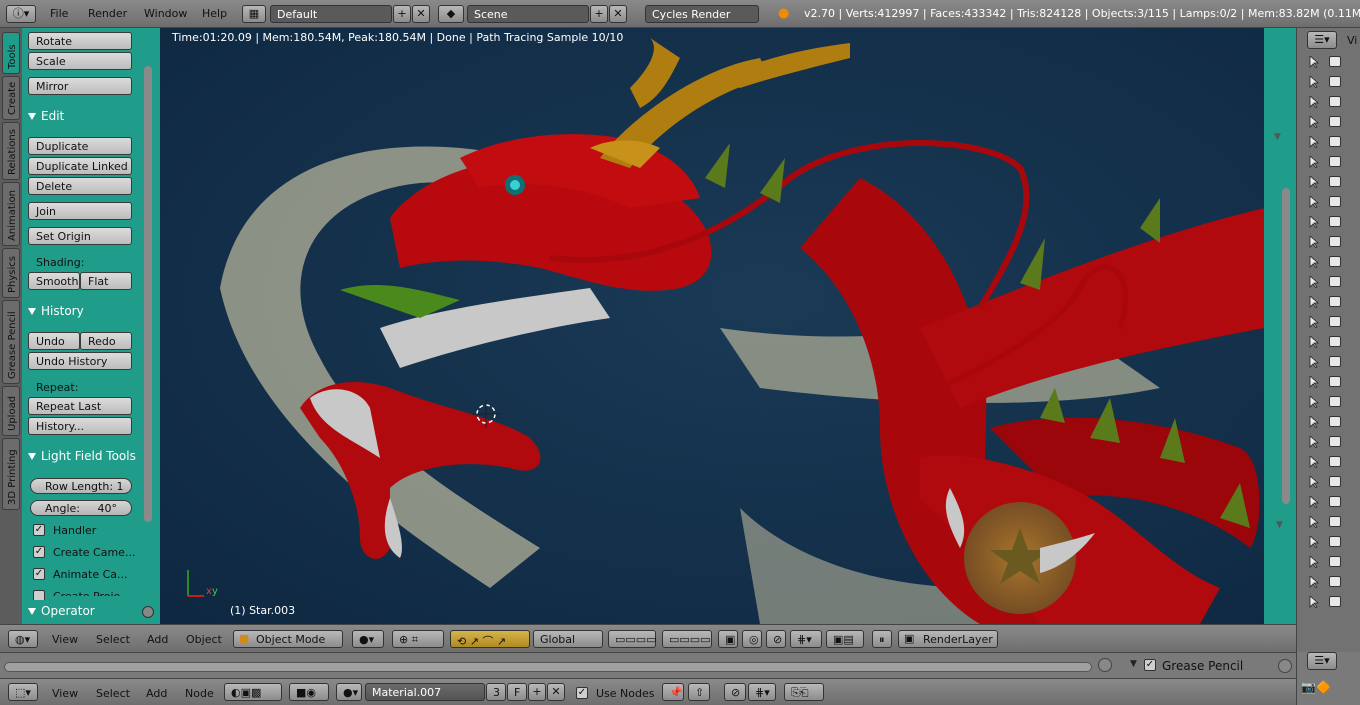  I want to click on editor-type-node-icon: ⬚▾, so click(23, 692).